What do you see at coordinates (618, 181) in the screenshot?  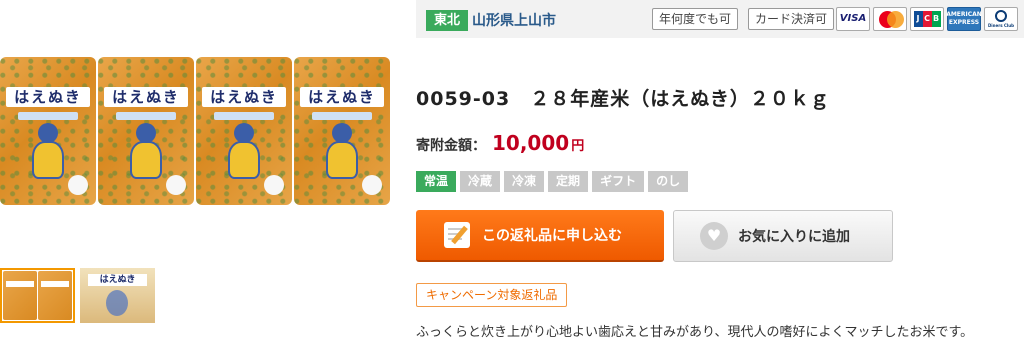 I see `tag-gift: ギフト` at bounding box center [618, 181].